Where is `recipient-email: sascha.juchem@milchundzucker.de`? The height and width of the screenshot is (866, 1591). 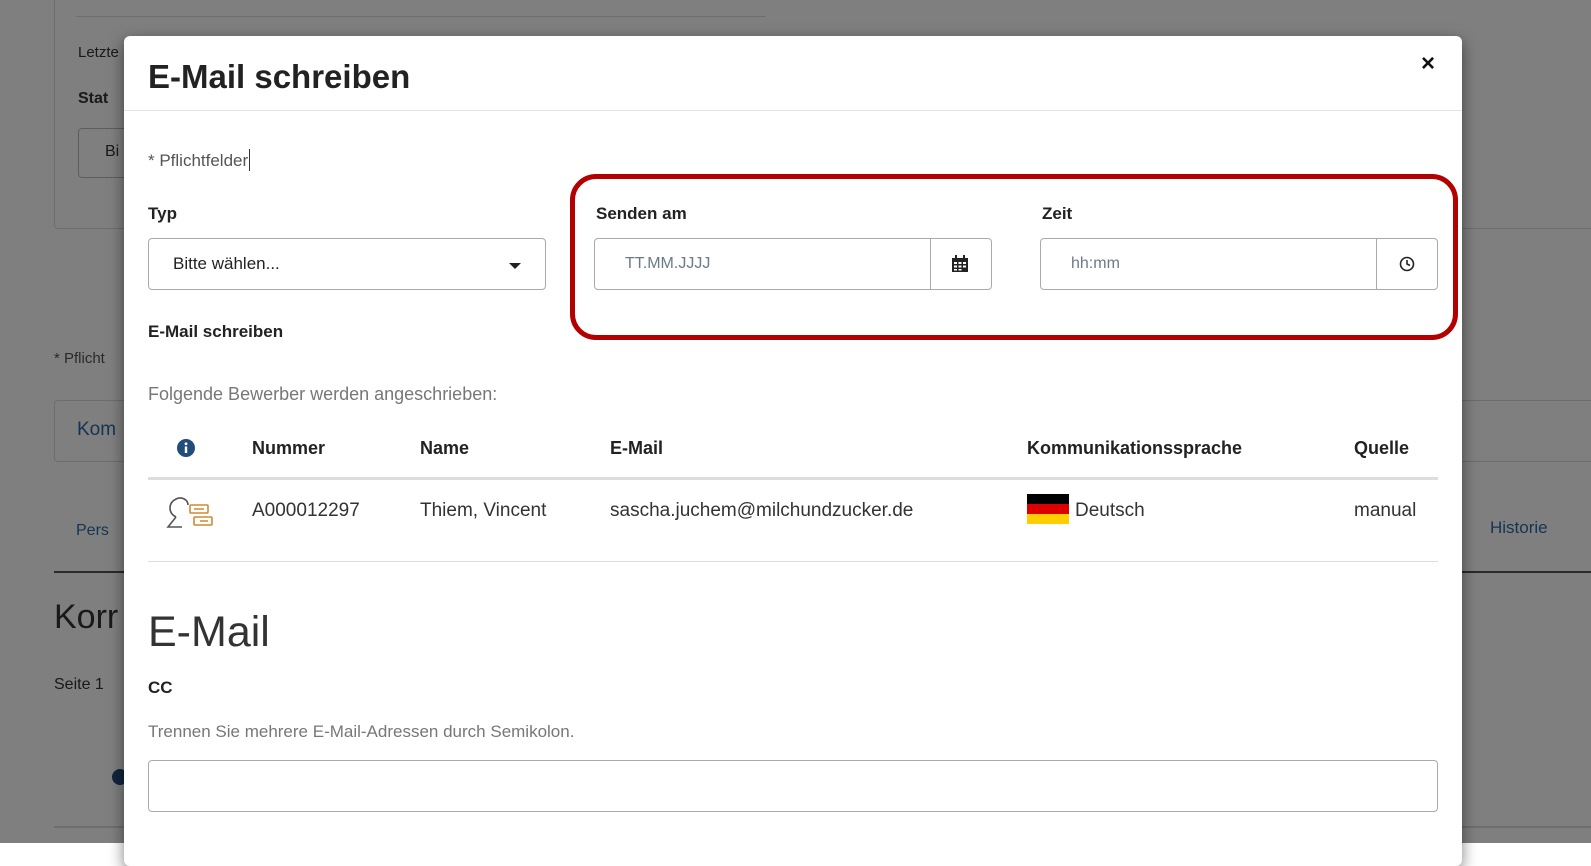
recipient-email: sascha.juchem@milchundzucker.de is located at coordinates (762, 510).